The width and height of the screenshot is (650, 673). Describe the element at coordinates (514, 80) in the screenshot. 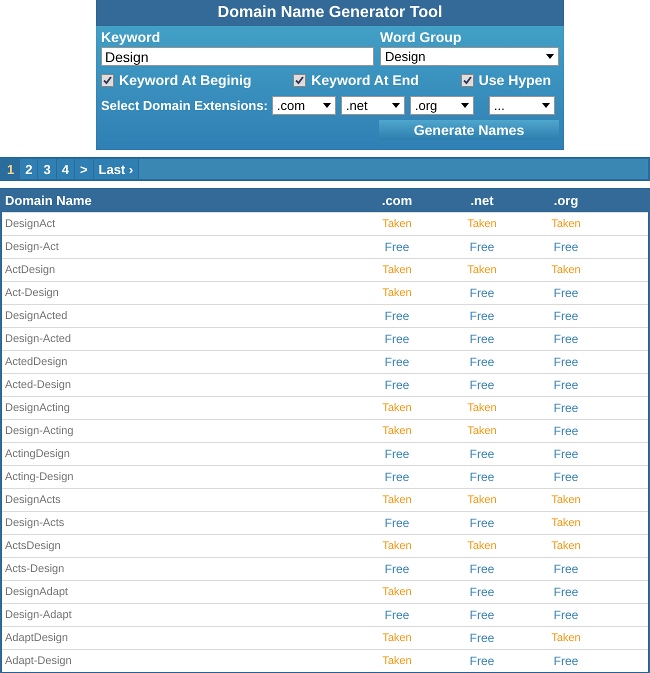

I see `option-label: Use Hypen` at that location.